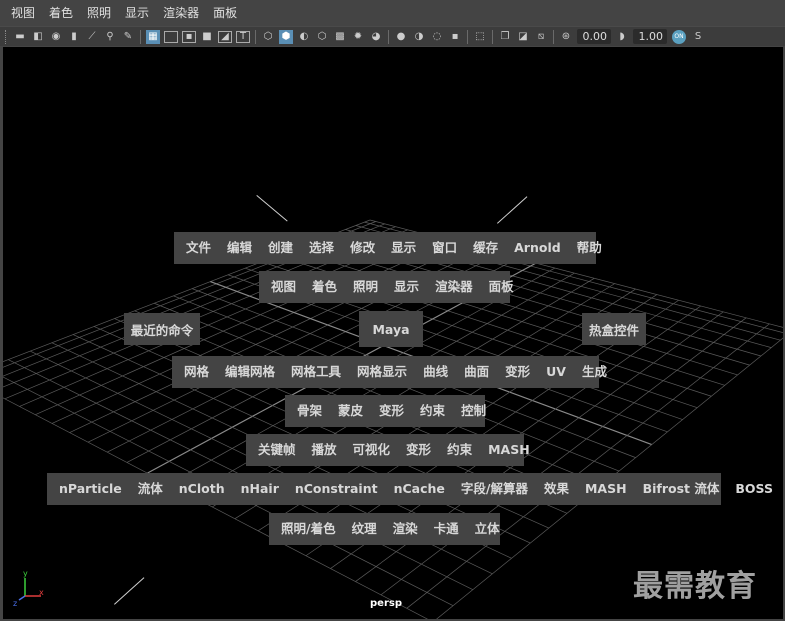 This screenshot has height=621, width=785. I want to click on hotbox-mesh-display: 网格显示, so click(382, 372).